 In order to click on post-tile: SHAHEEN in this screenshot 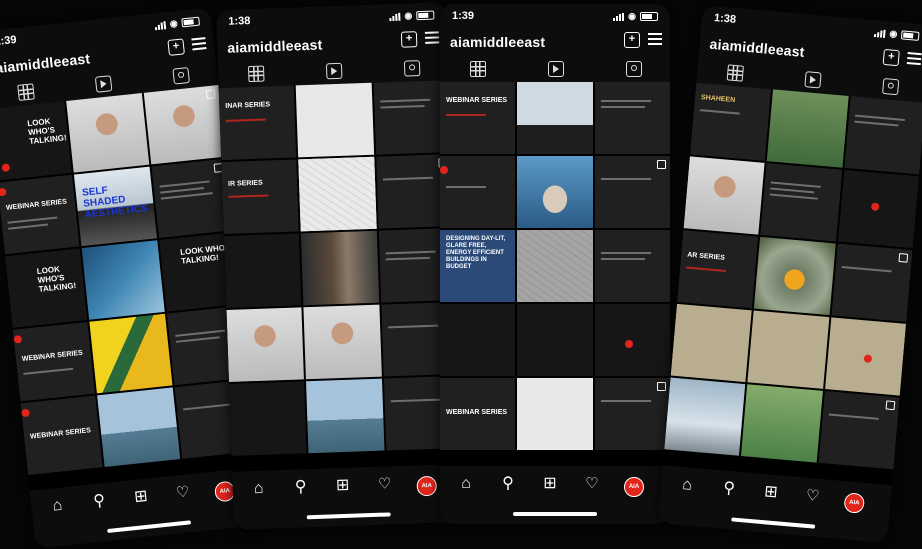, I will do `click(731, 121)`.